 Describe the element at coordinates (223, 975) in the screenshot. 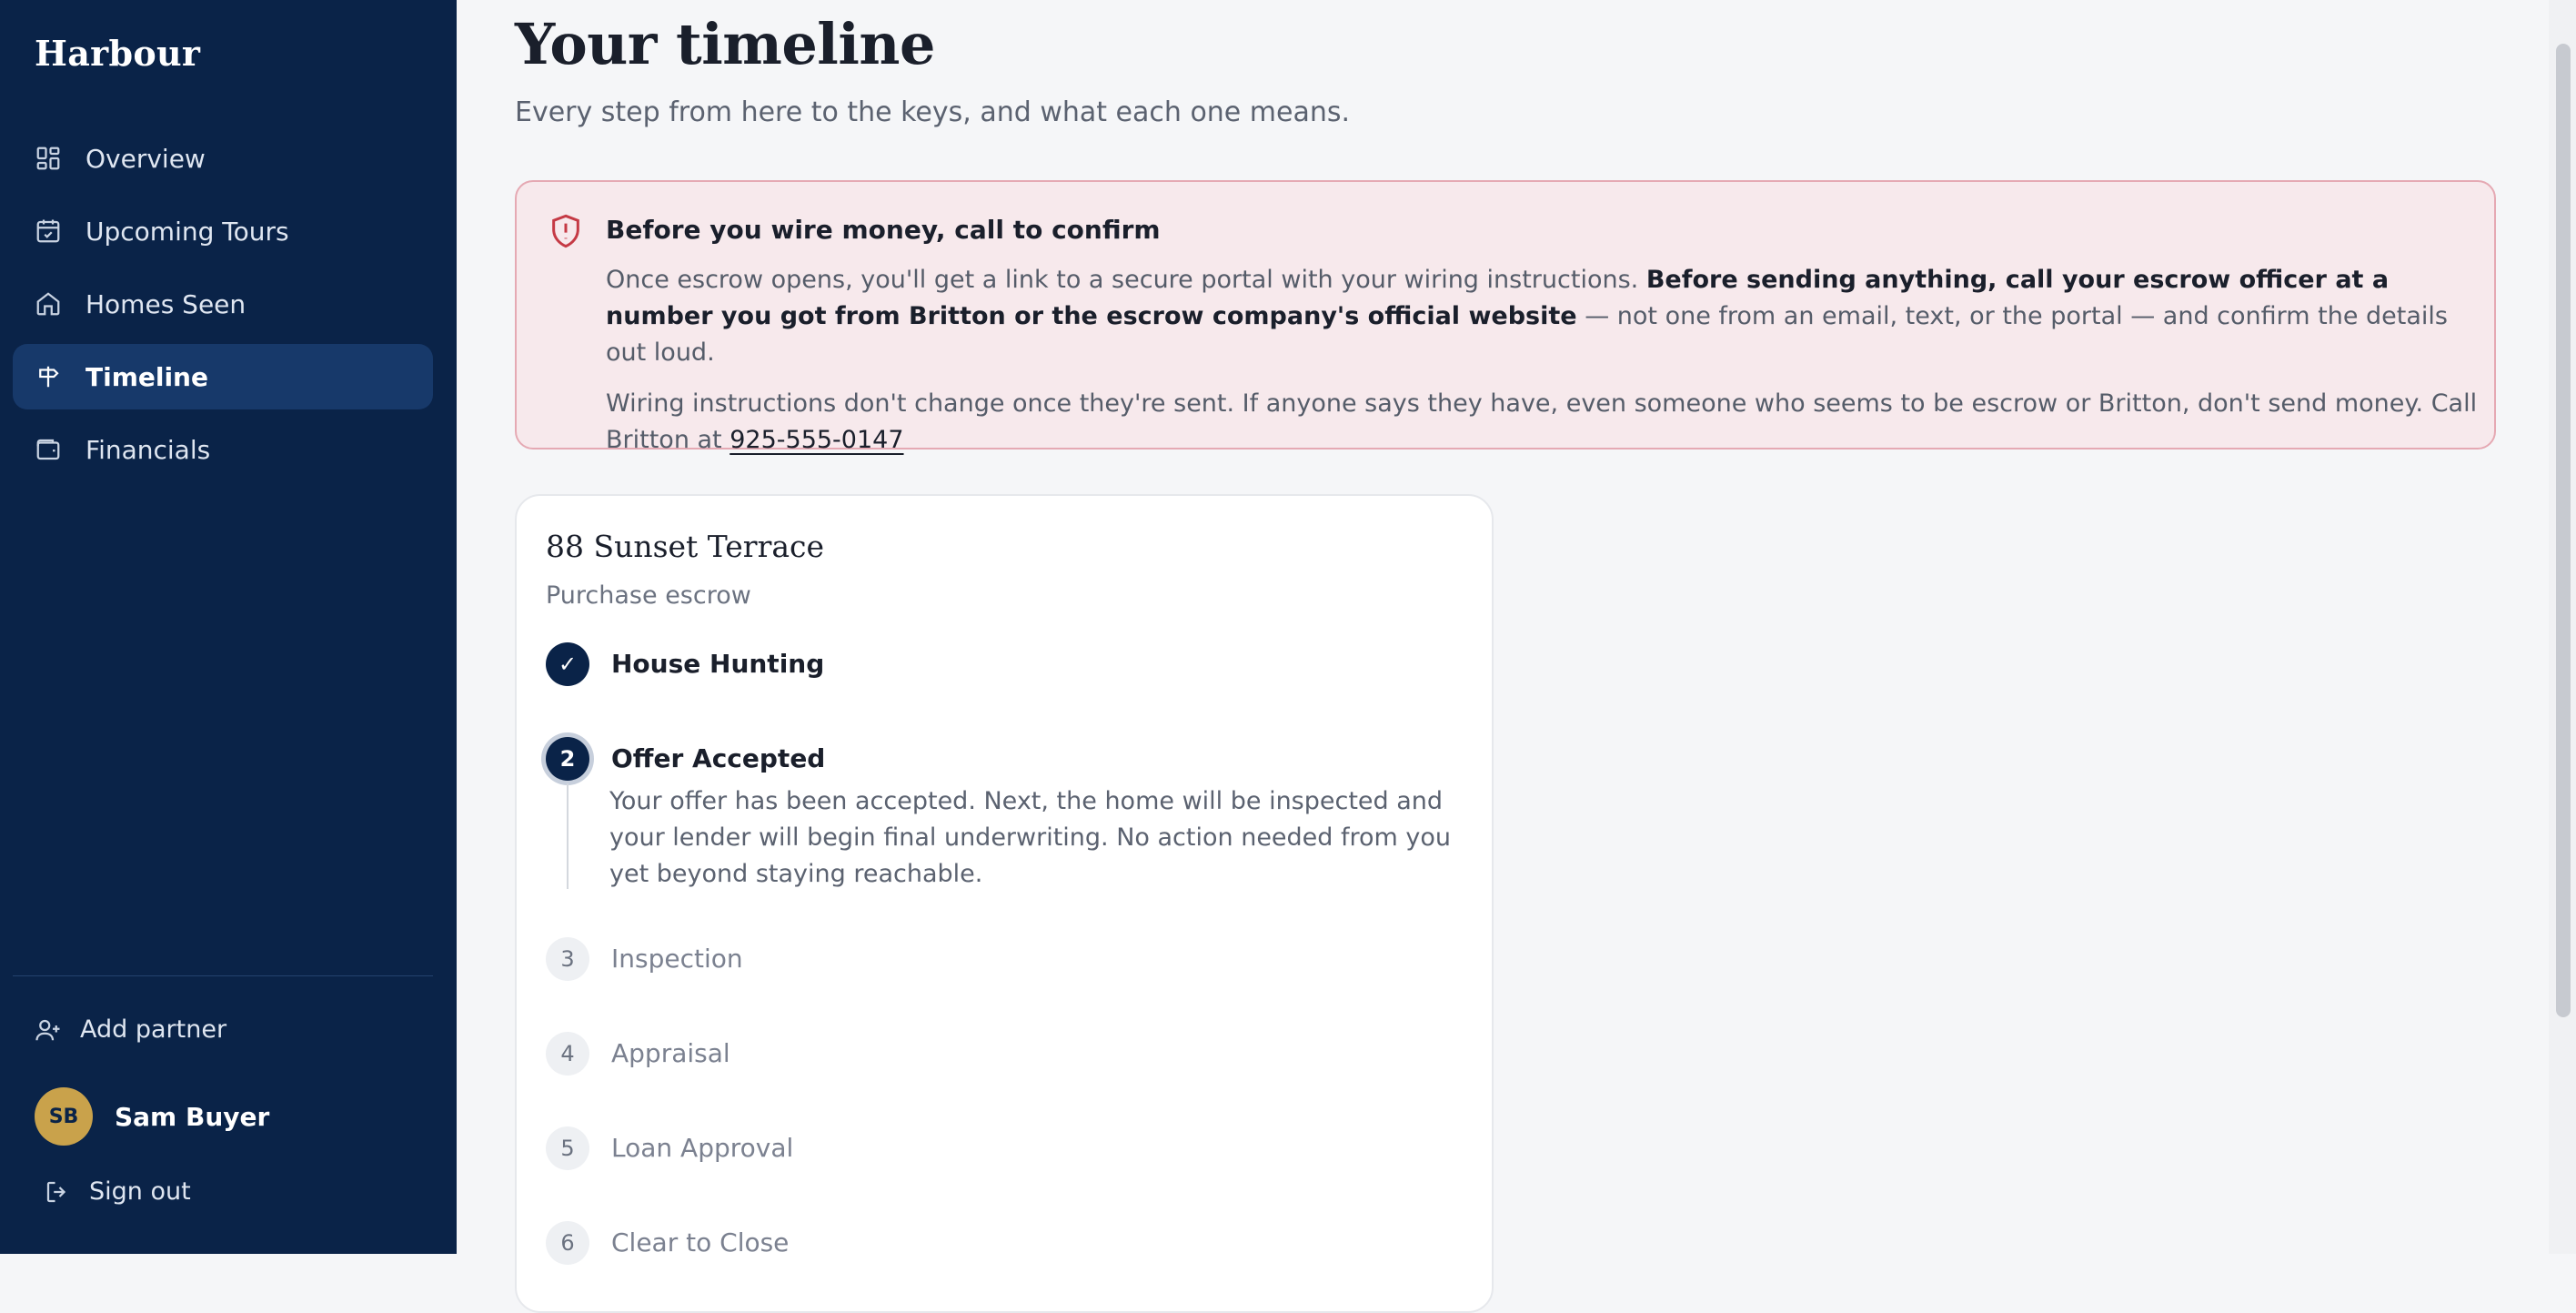

I see `sidebar-divider` at that location.